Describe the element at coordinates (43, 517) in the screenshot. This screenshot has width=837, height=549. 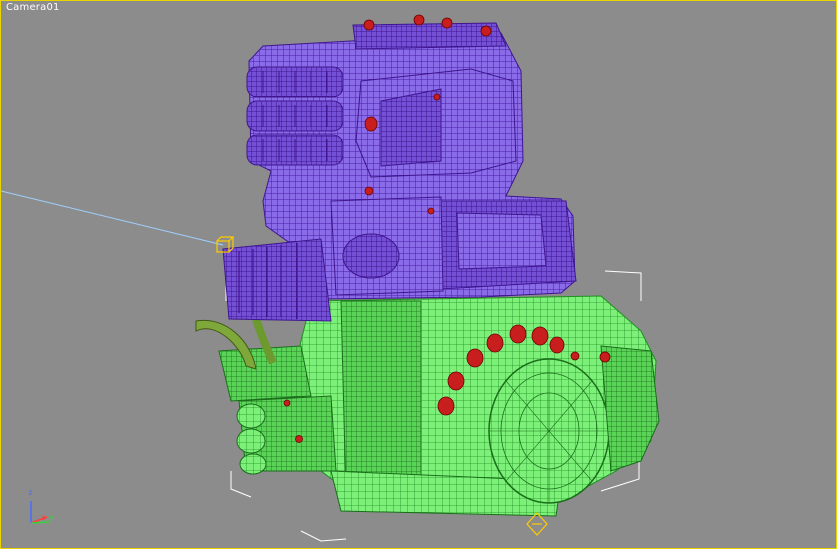
I see `axis-label-x: x` at that location.